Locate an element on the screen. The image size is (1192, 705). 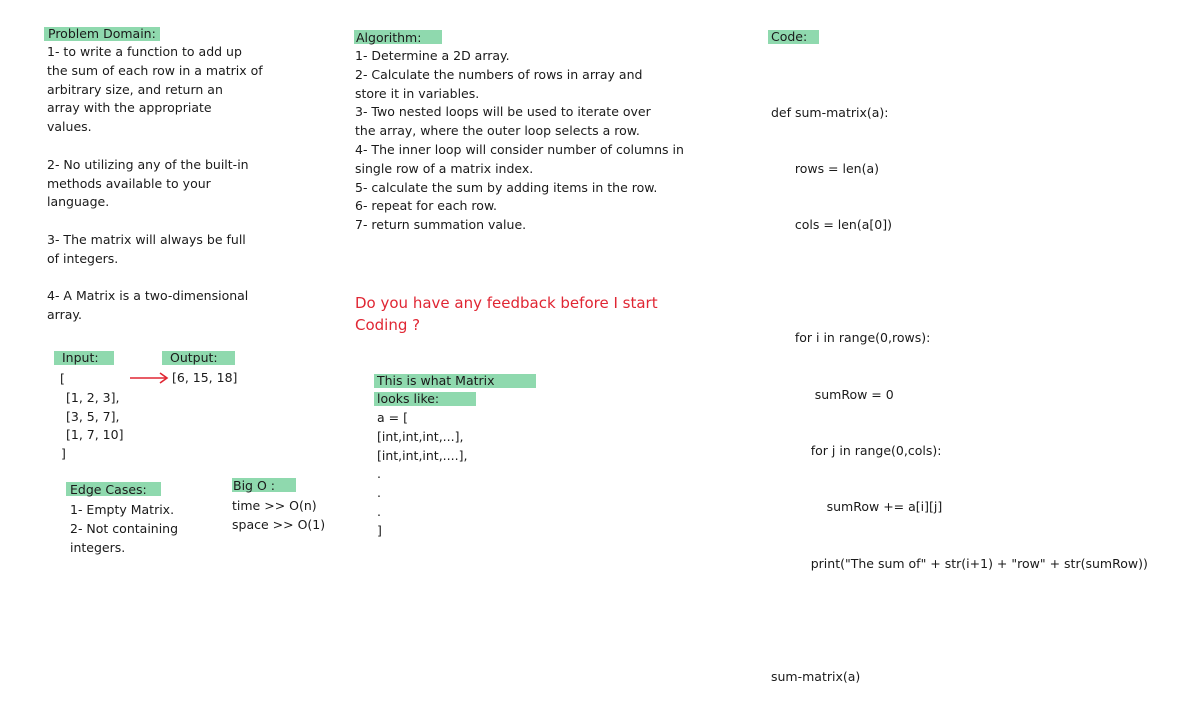
code-heading: Code: is located at coordinates (789, 36).